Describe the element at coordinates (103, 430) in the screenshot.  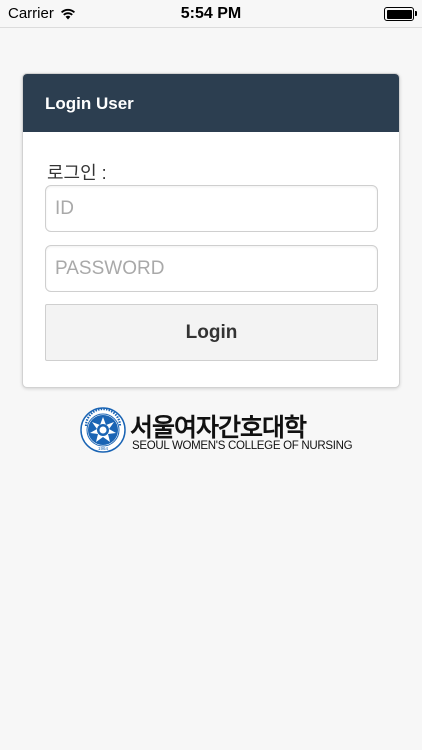
I see `college-emblem-icon: 1964` at that location.